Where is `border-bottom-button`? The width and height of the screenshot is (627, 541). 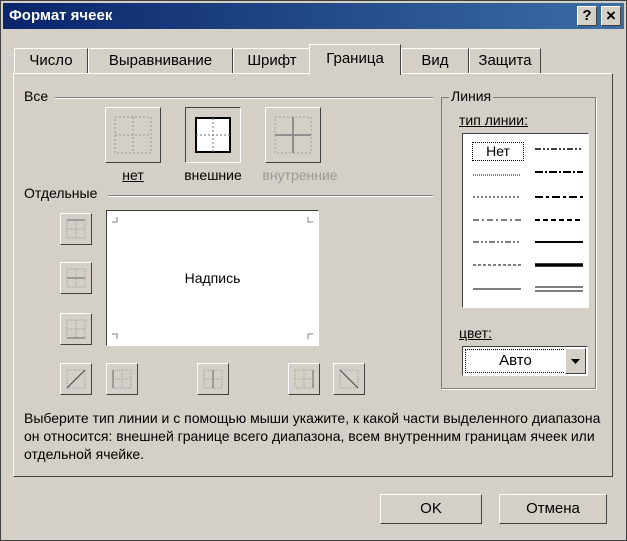
border-bottom-button is located at coordinates (76, 329).